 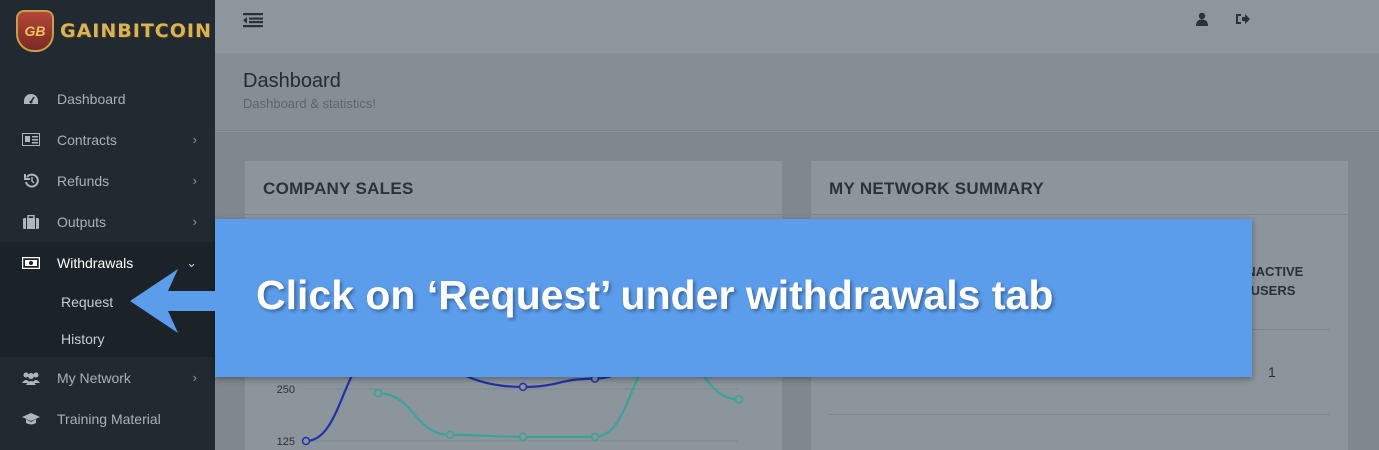 I want to click on top-bar, so click(x=797, y=26).